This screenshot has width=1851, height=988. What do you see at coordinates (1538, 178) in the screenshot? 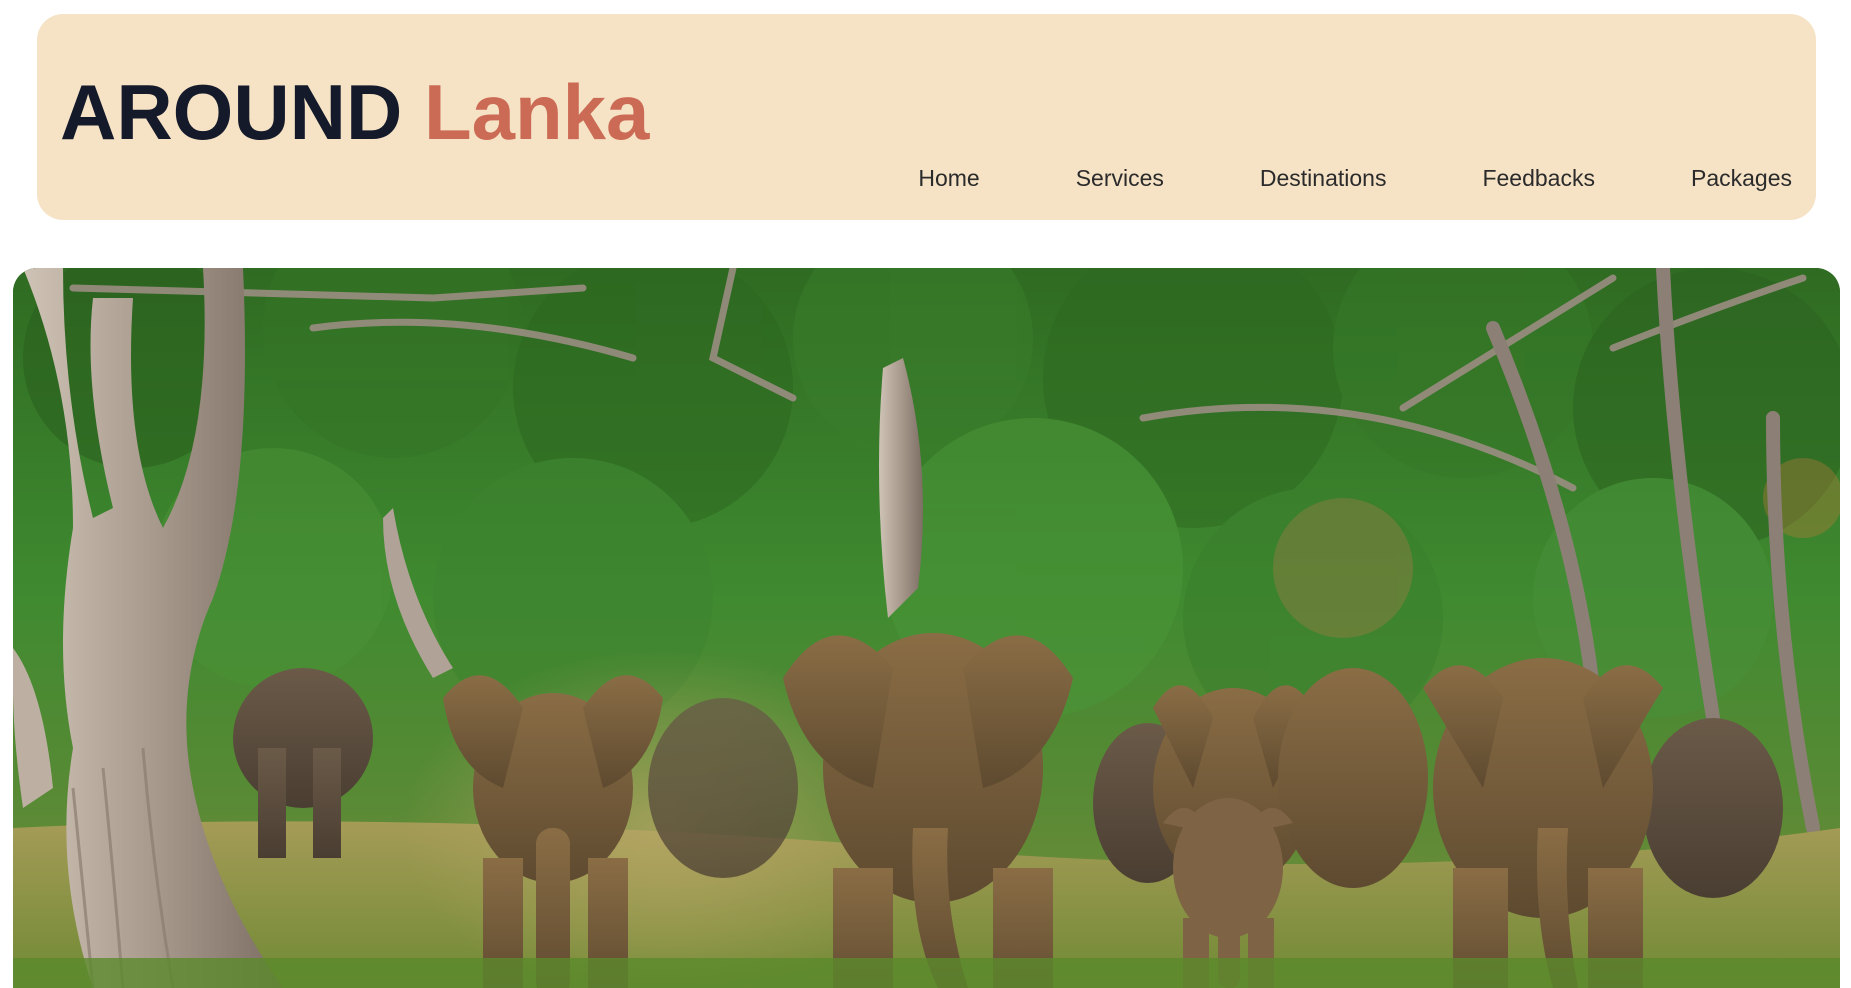
I see `nav-link-feedbacks: Feedbacks` at bounding box center [1538, 178].